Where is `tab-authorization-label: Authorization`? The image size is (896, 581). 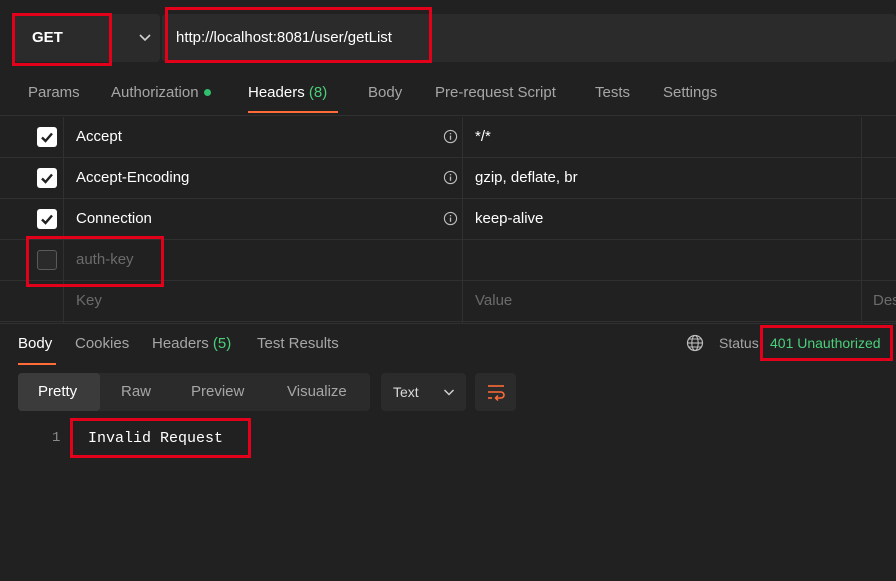 tab-authorization-label: Authorization is located at coordinates (155, 92).